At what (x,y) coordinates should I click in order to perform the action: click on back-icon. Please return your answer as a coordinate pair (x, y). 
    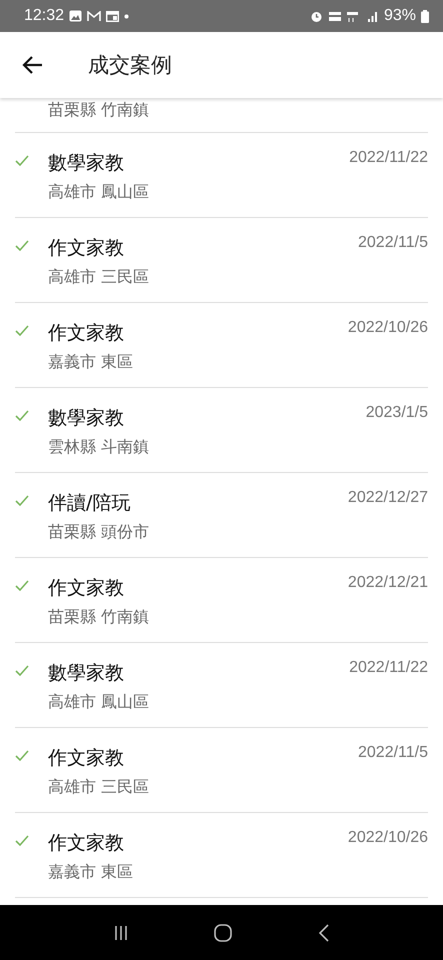
    Looking at the image, I should click on (324, 932).